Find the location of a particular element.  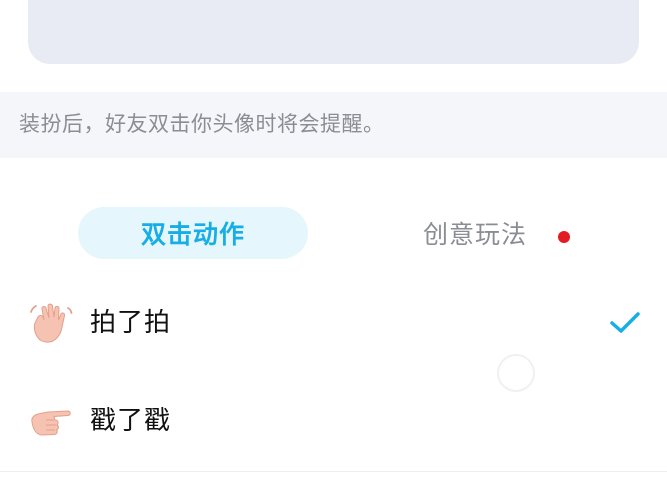

waving-hand-icon is located at coordinates (51, 323).